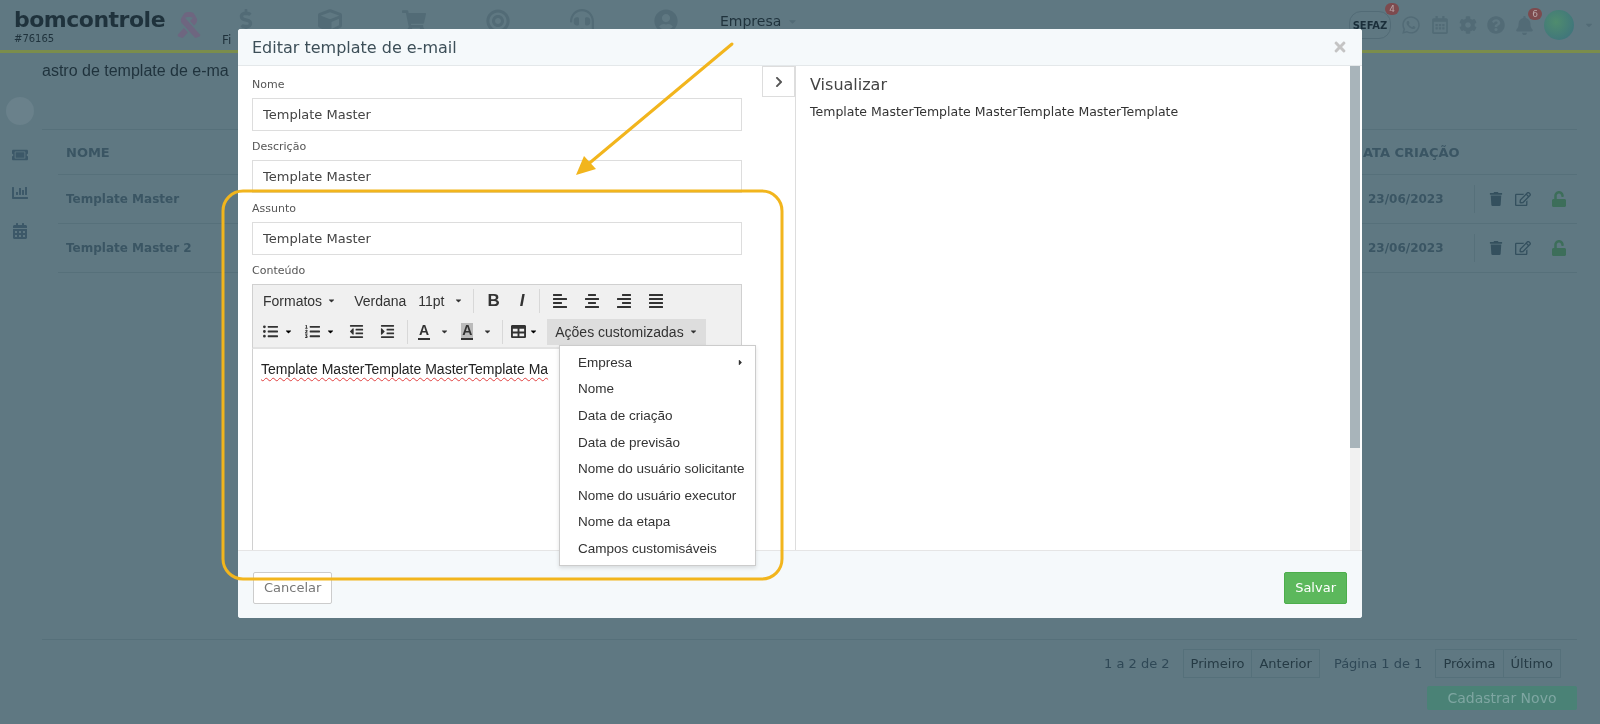 The image size is (1600, 724). I want to click on bold-button: B, so click(493, 300).